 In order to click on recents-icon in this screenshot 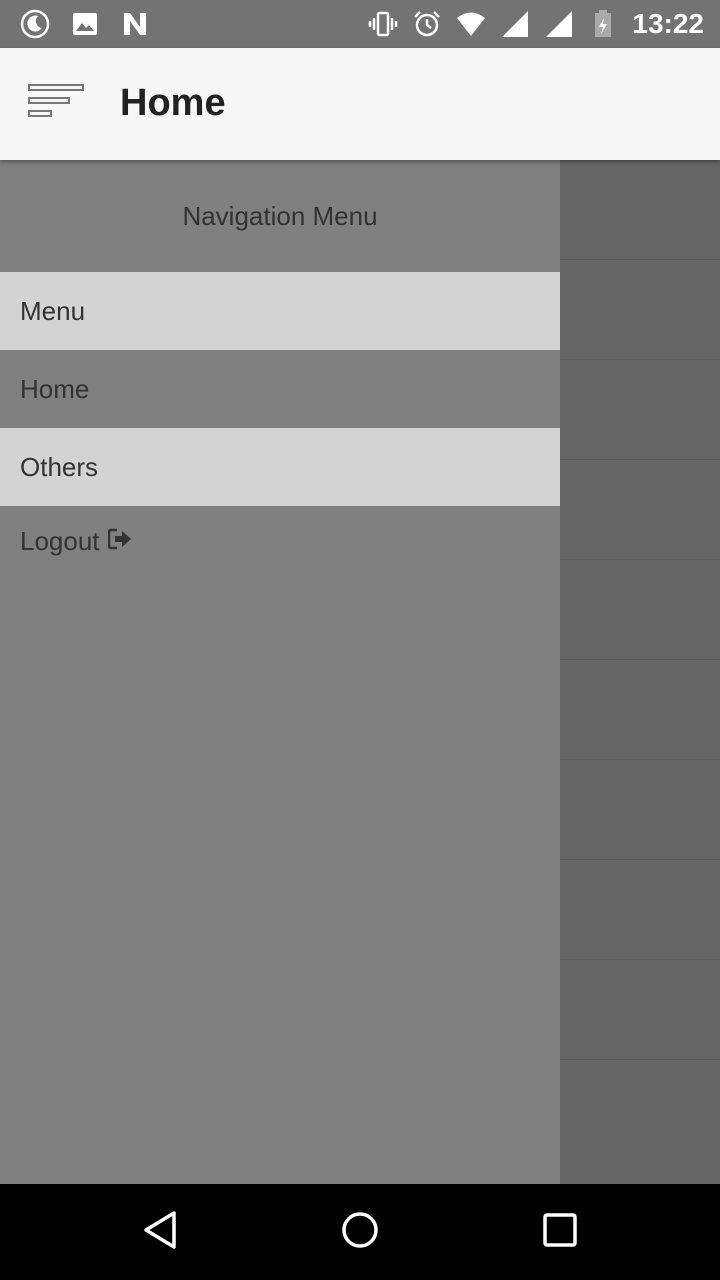, I will do `click(560, 1232)`.